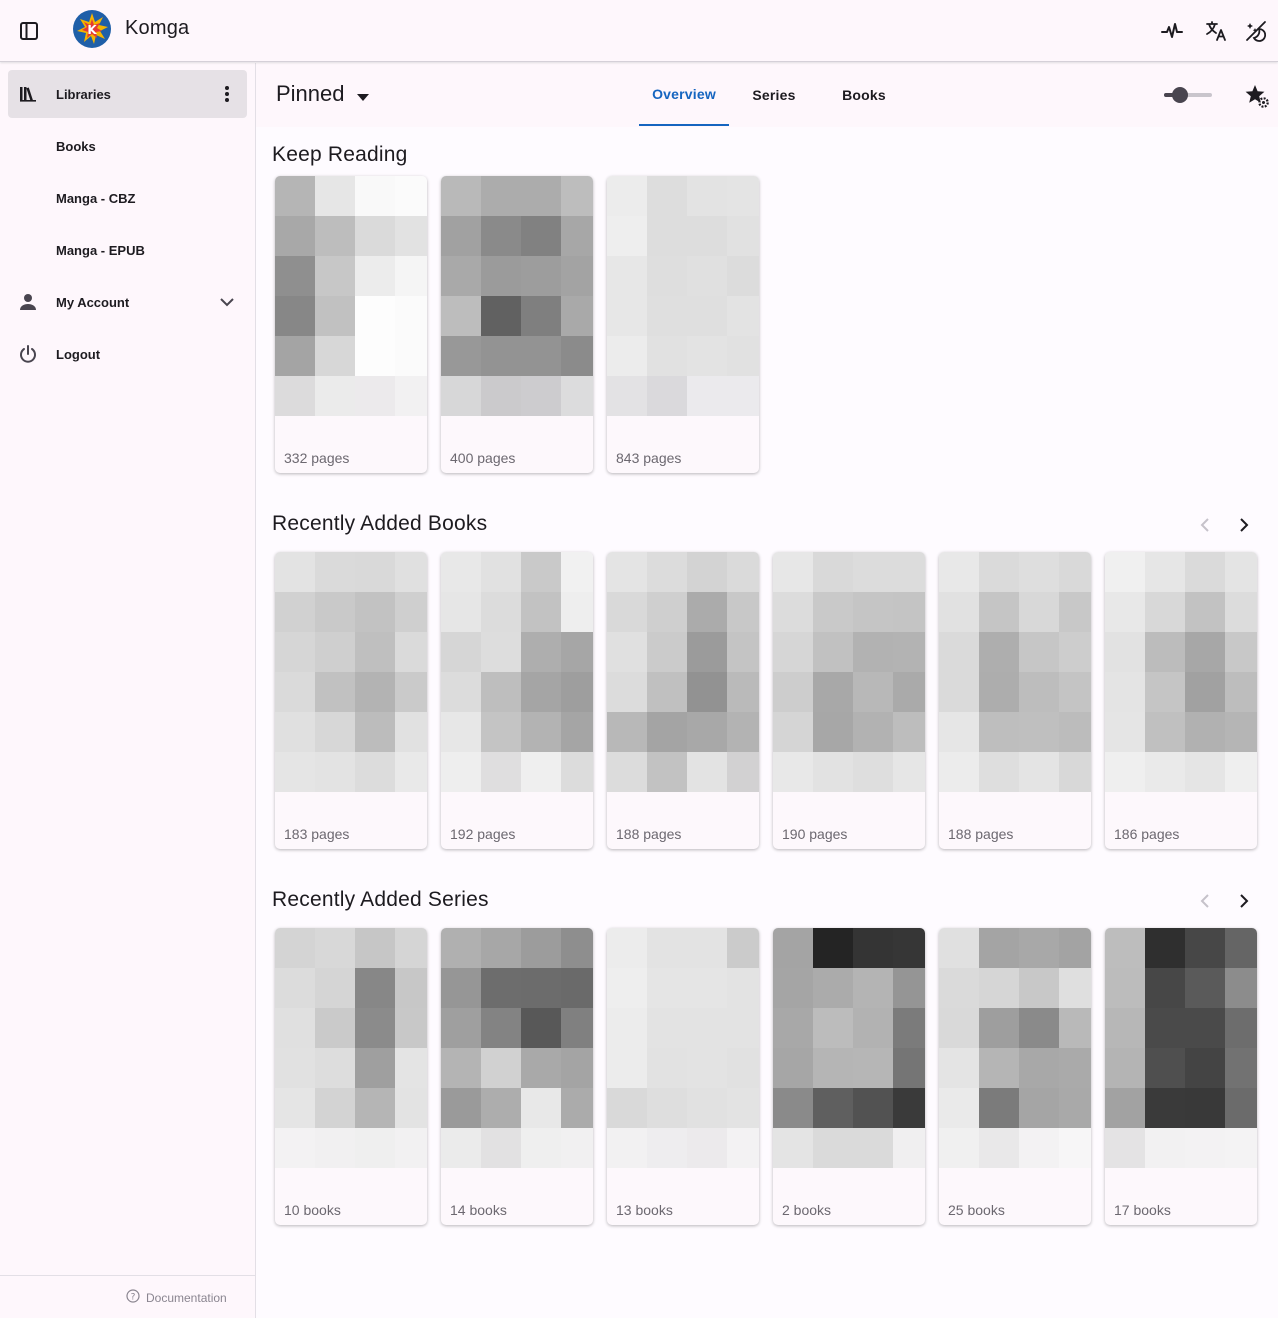 The image size is (1278, 1318). I want to click on card-caption: 14 books, so click(478, 1210).